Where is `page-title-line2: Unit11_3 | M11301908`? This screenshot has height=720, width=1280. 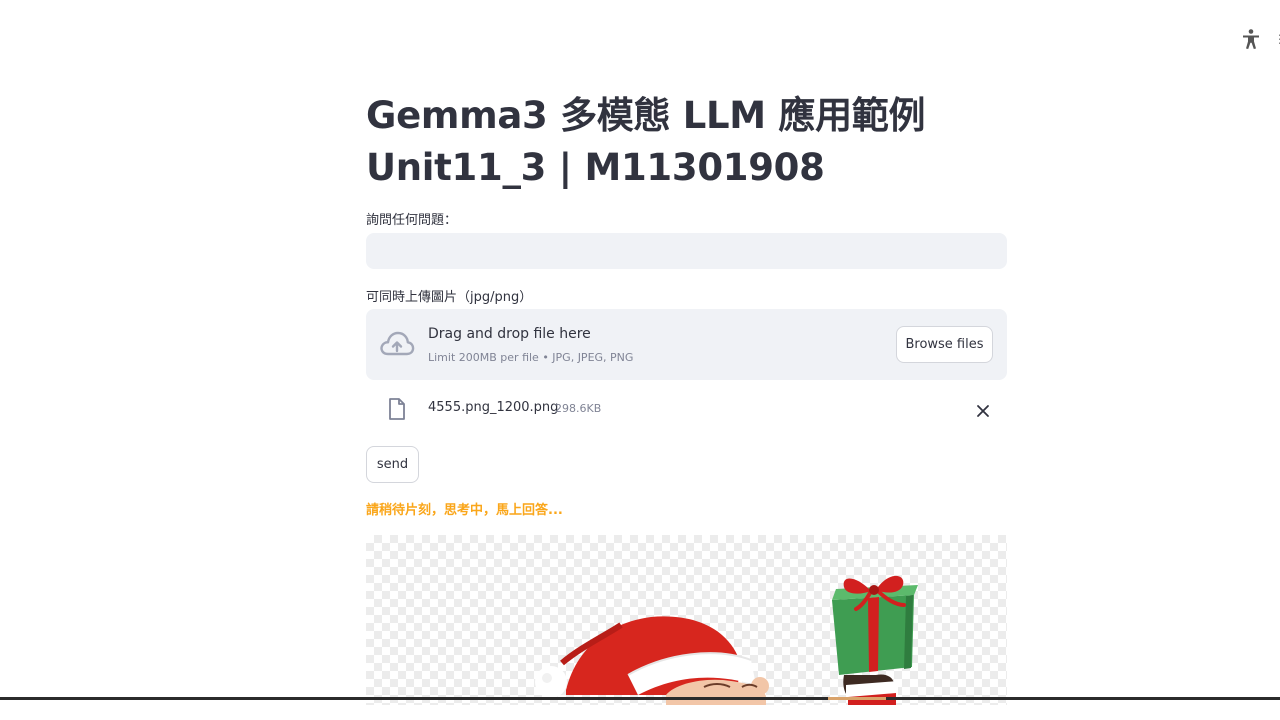
page-title-line2: Unit11_3 | M11301908 is located at coordinates (595, 167).